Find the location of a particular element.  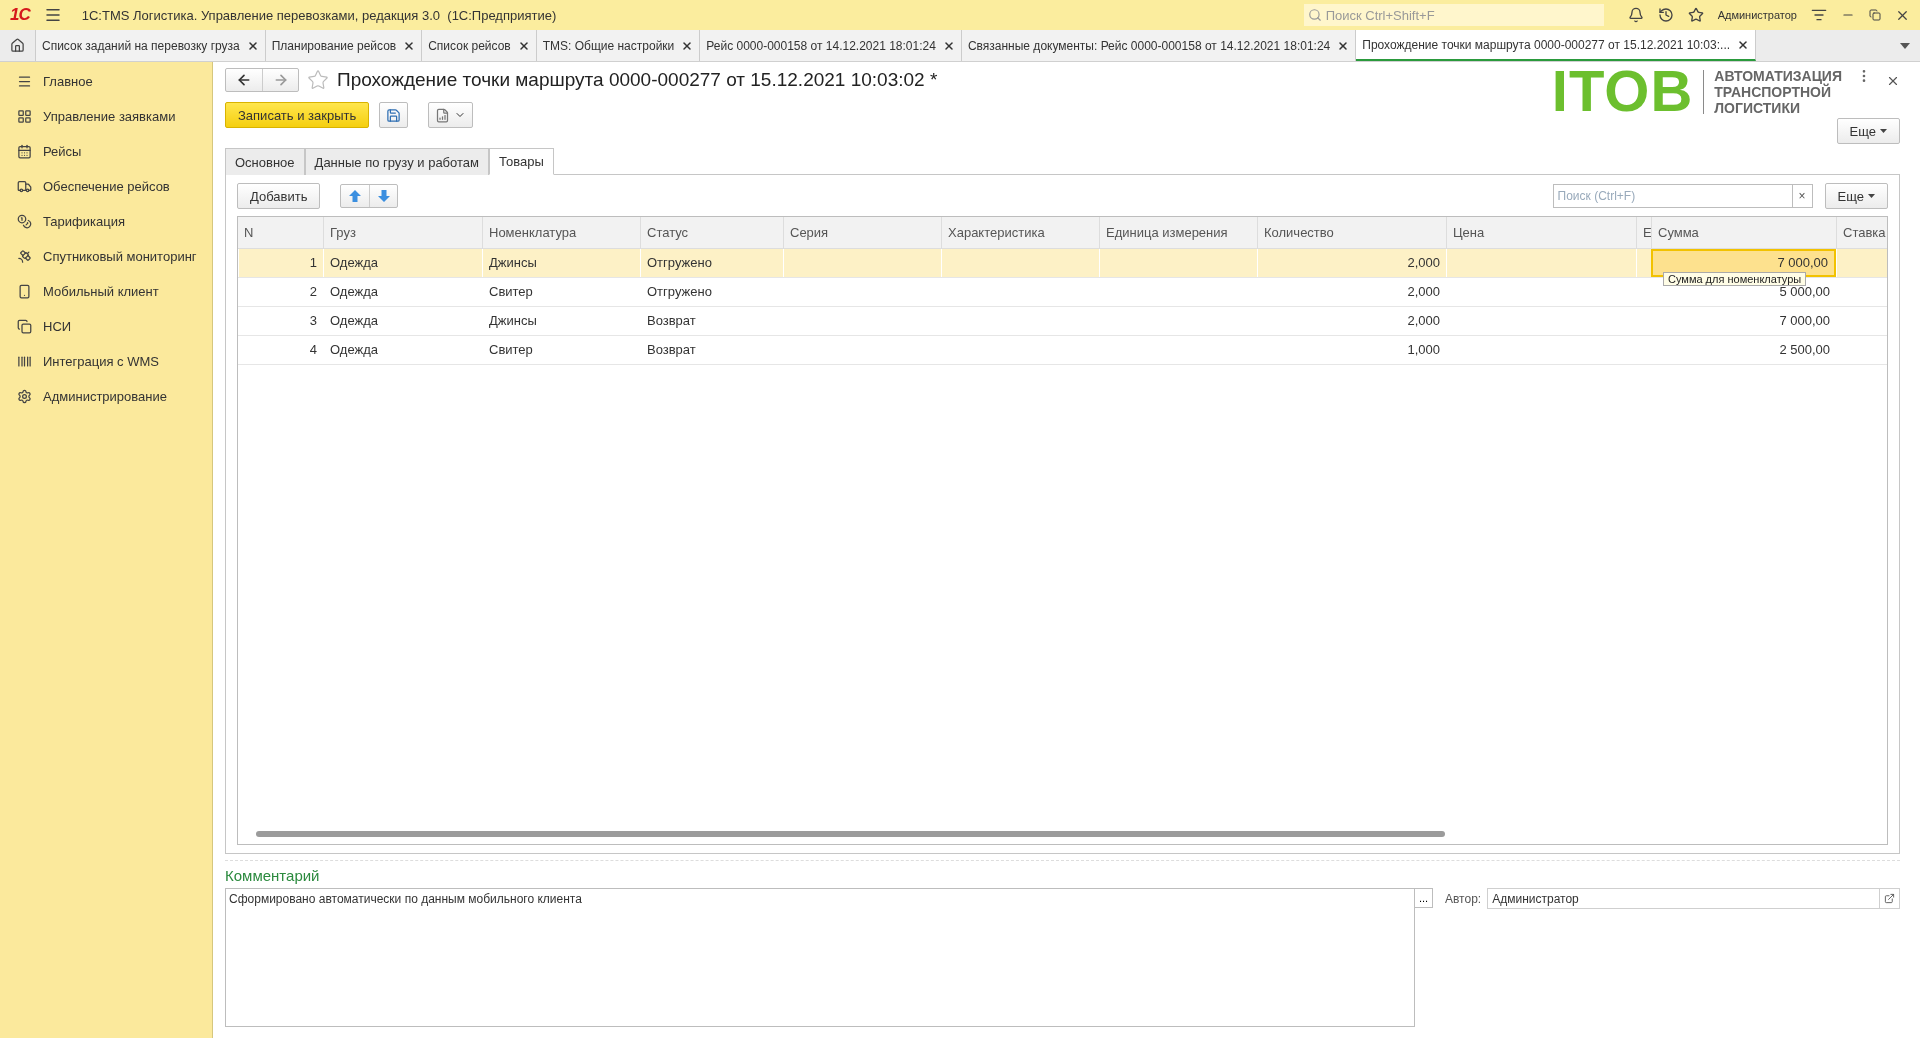

truck-icon is located at coordinates (24, 186).